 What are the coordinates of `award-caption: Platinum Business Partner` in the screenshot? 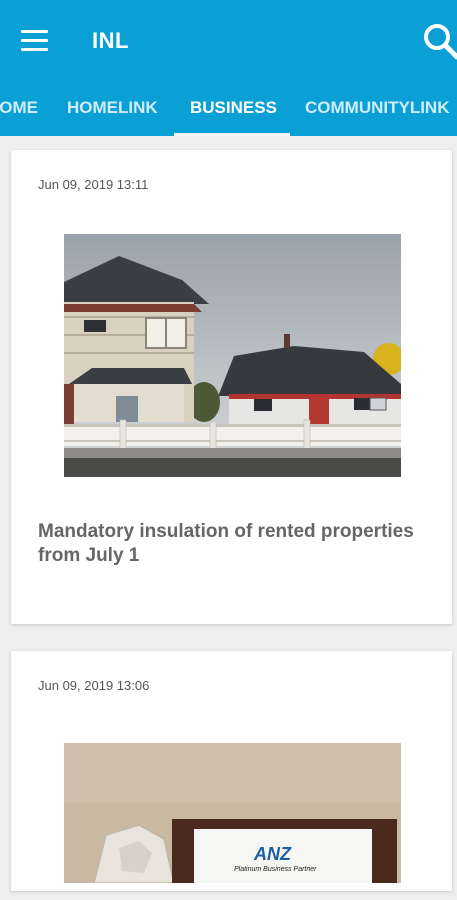 It's located at (275, 869).